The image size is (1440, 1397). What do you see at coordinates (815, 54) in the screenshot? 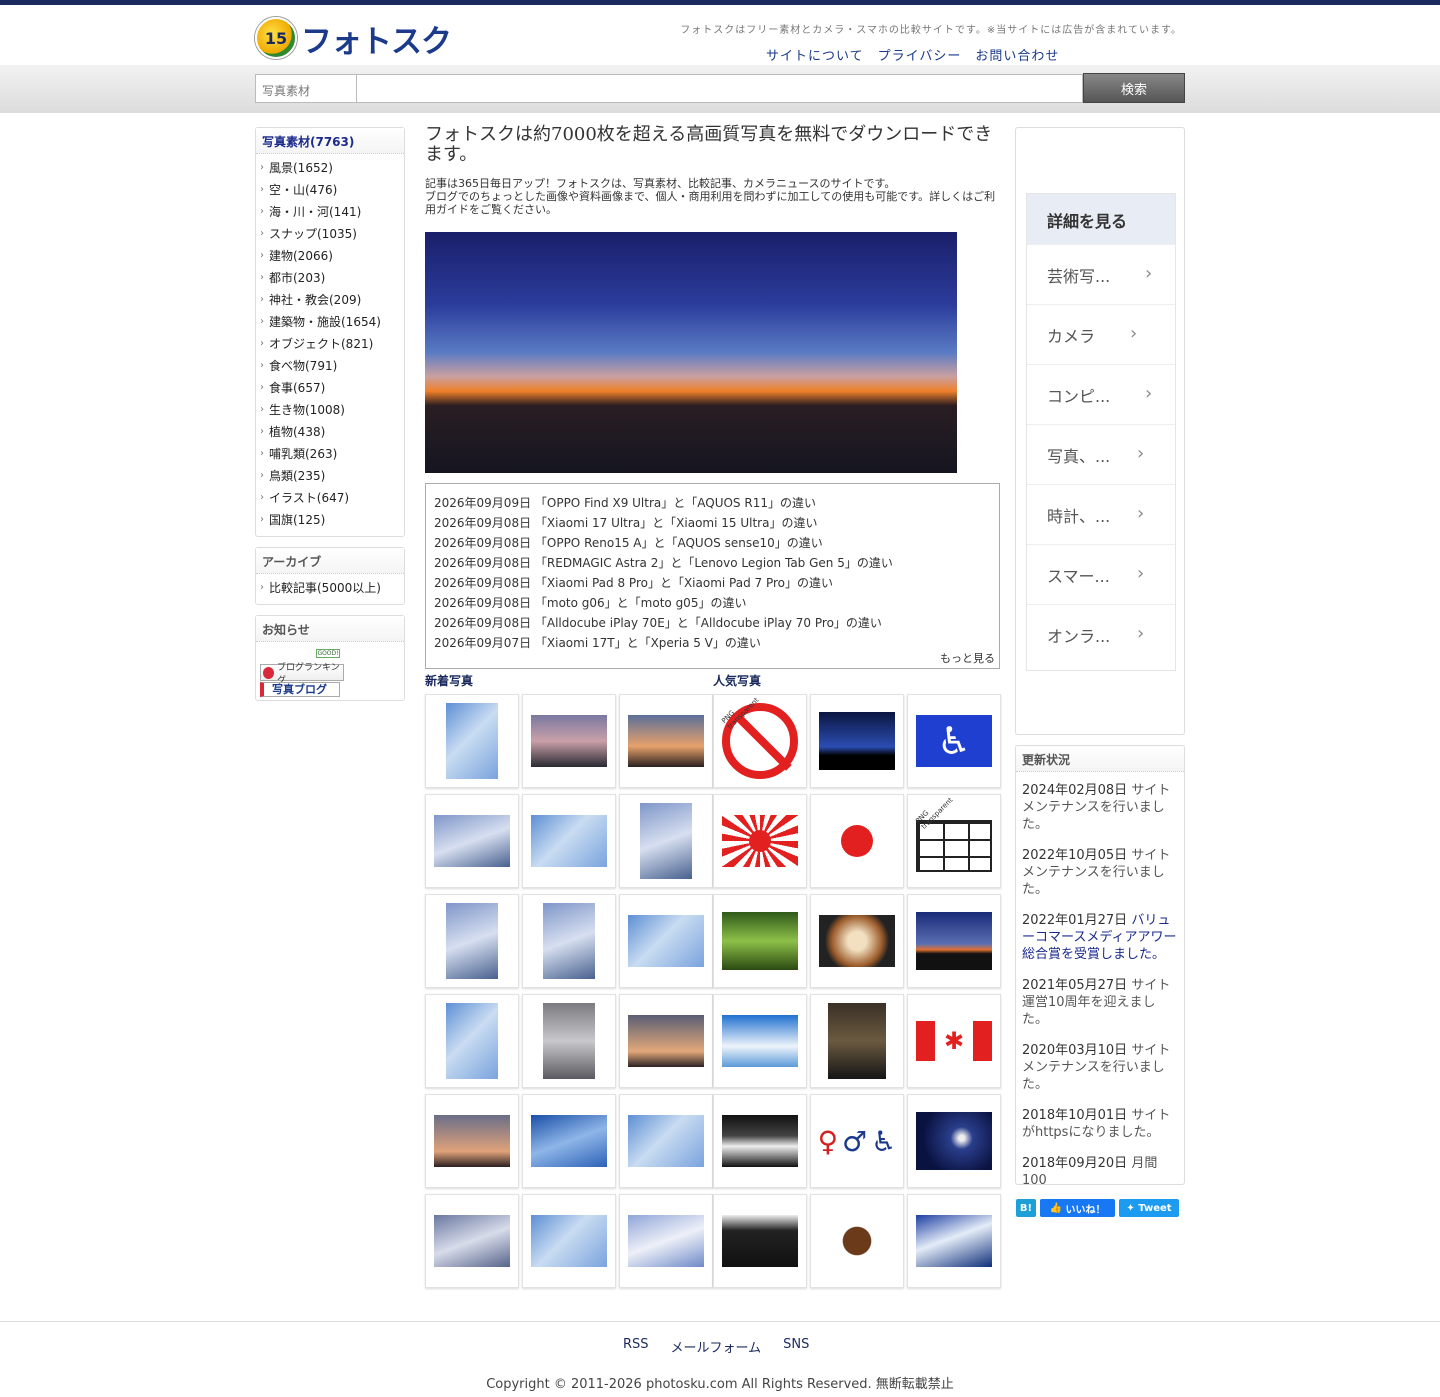
I see `nav-about: サイトについて` at bounding box center [815, 54].